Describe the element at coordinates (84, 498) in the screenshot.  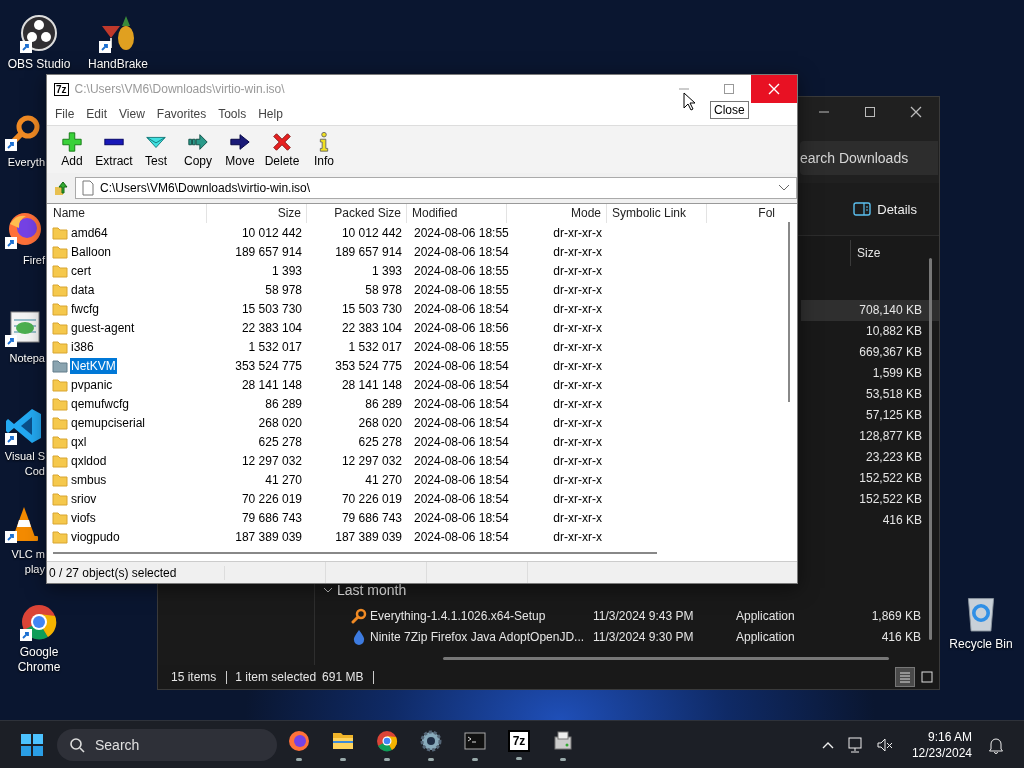
I see `folder-name: sriov` at that location.